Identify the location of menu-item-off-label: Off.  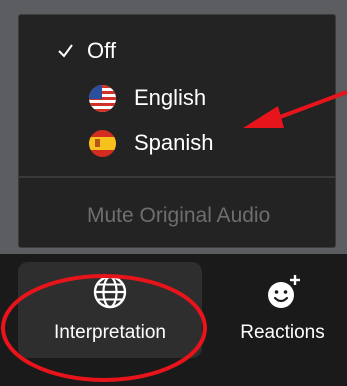
(101, 50).